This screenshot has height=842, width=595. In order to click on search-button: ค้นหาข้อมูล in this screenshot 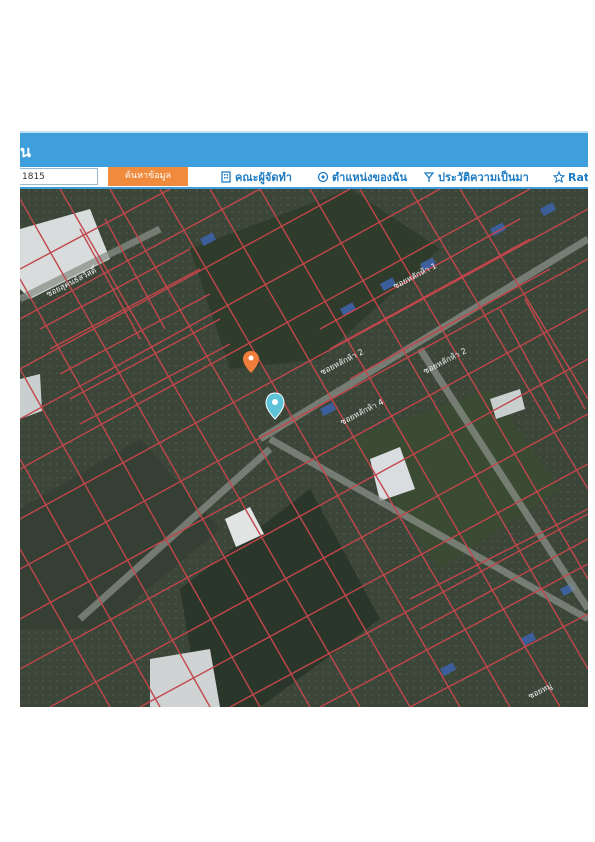, I will do `click(148, 176)`.